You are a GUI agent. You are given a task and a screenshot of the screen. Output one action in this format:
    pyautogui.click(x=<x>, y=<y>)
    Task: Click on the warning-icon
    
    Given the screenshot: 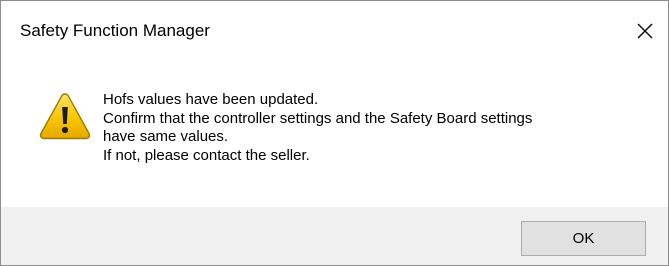 What is the action you would take?
    pyautogui.click(x=65, y=116)
    